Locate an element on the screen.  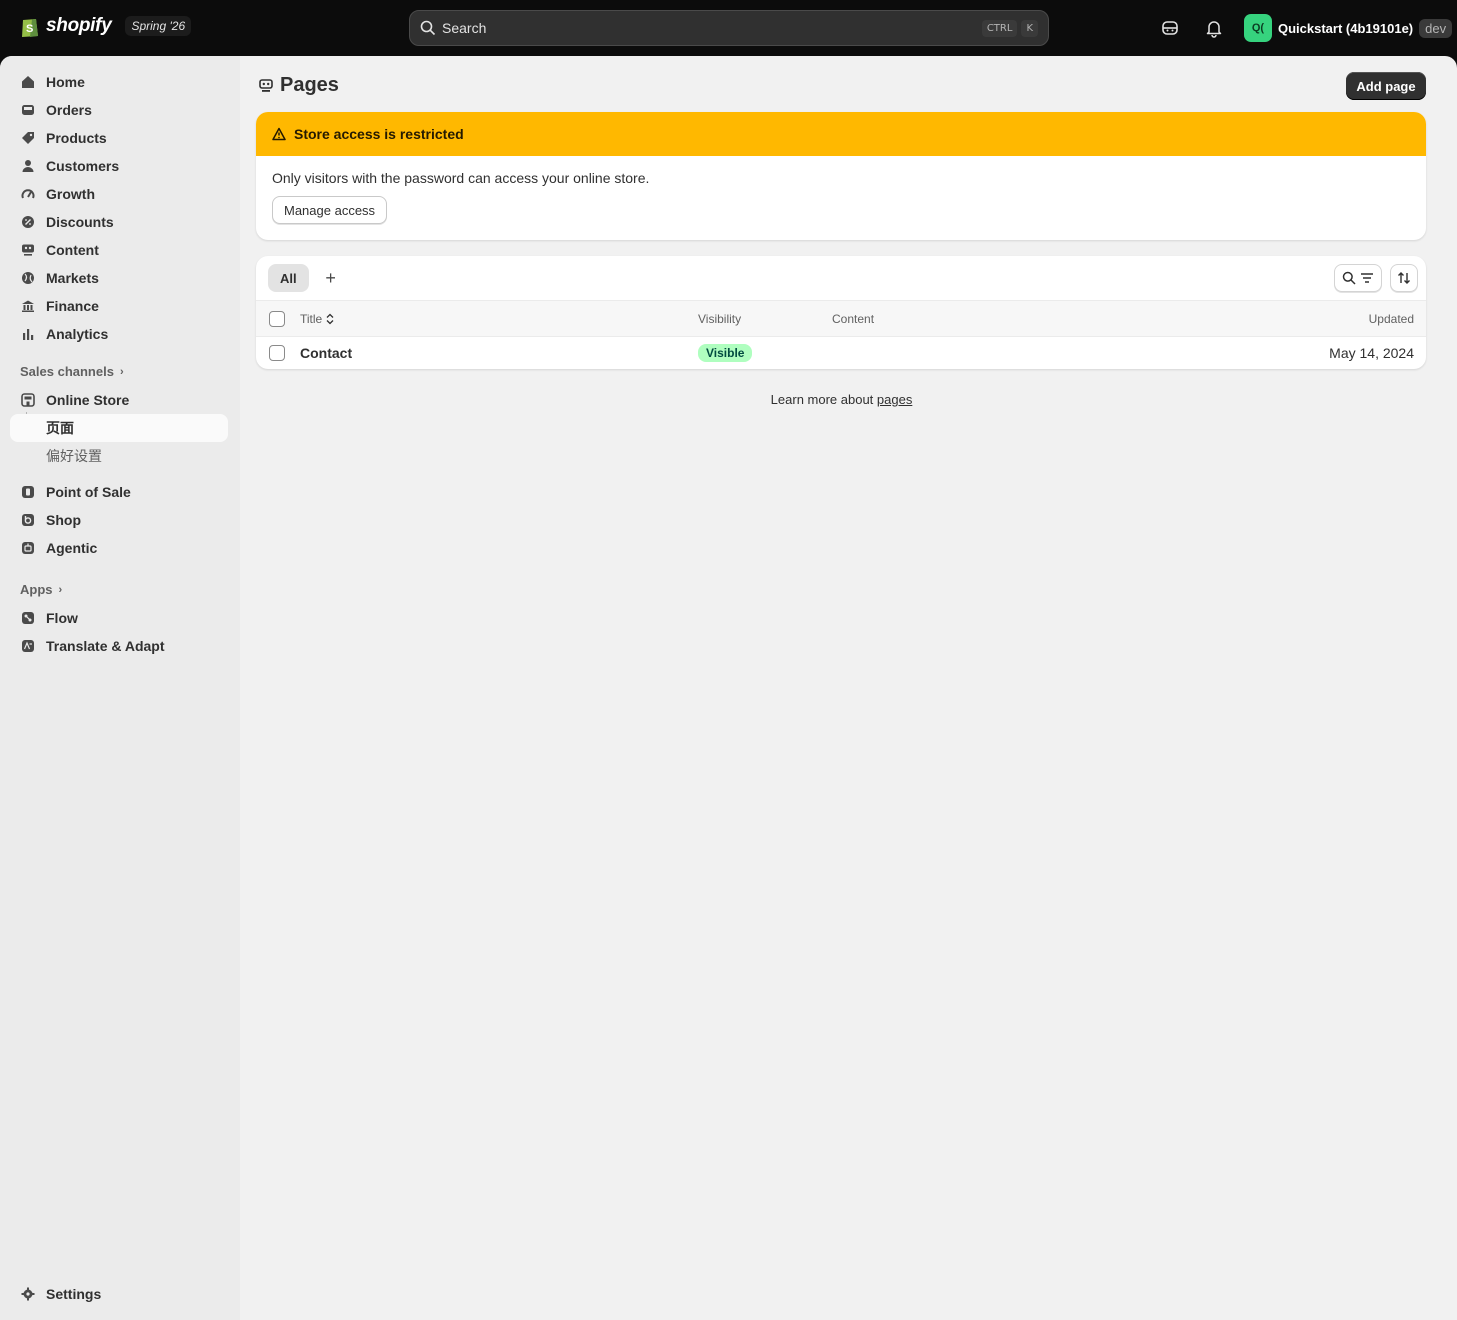
tab-all: All is located at coordinates (288, 278).